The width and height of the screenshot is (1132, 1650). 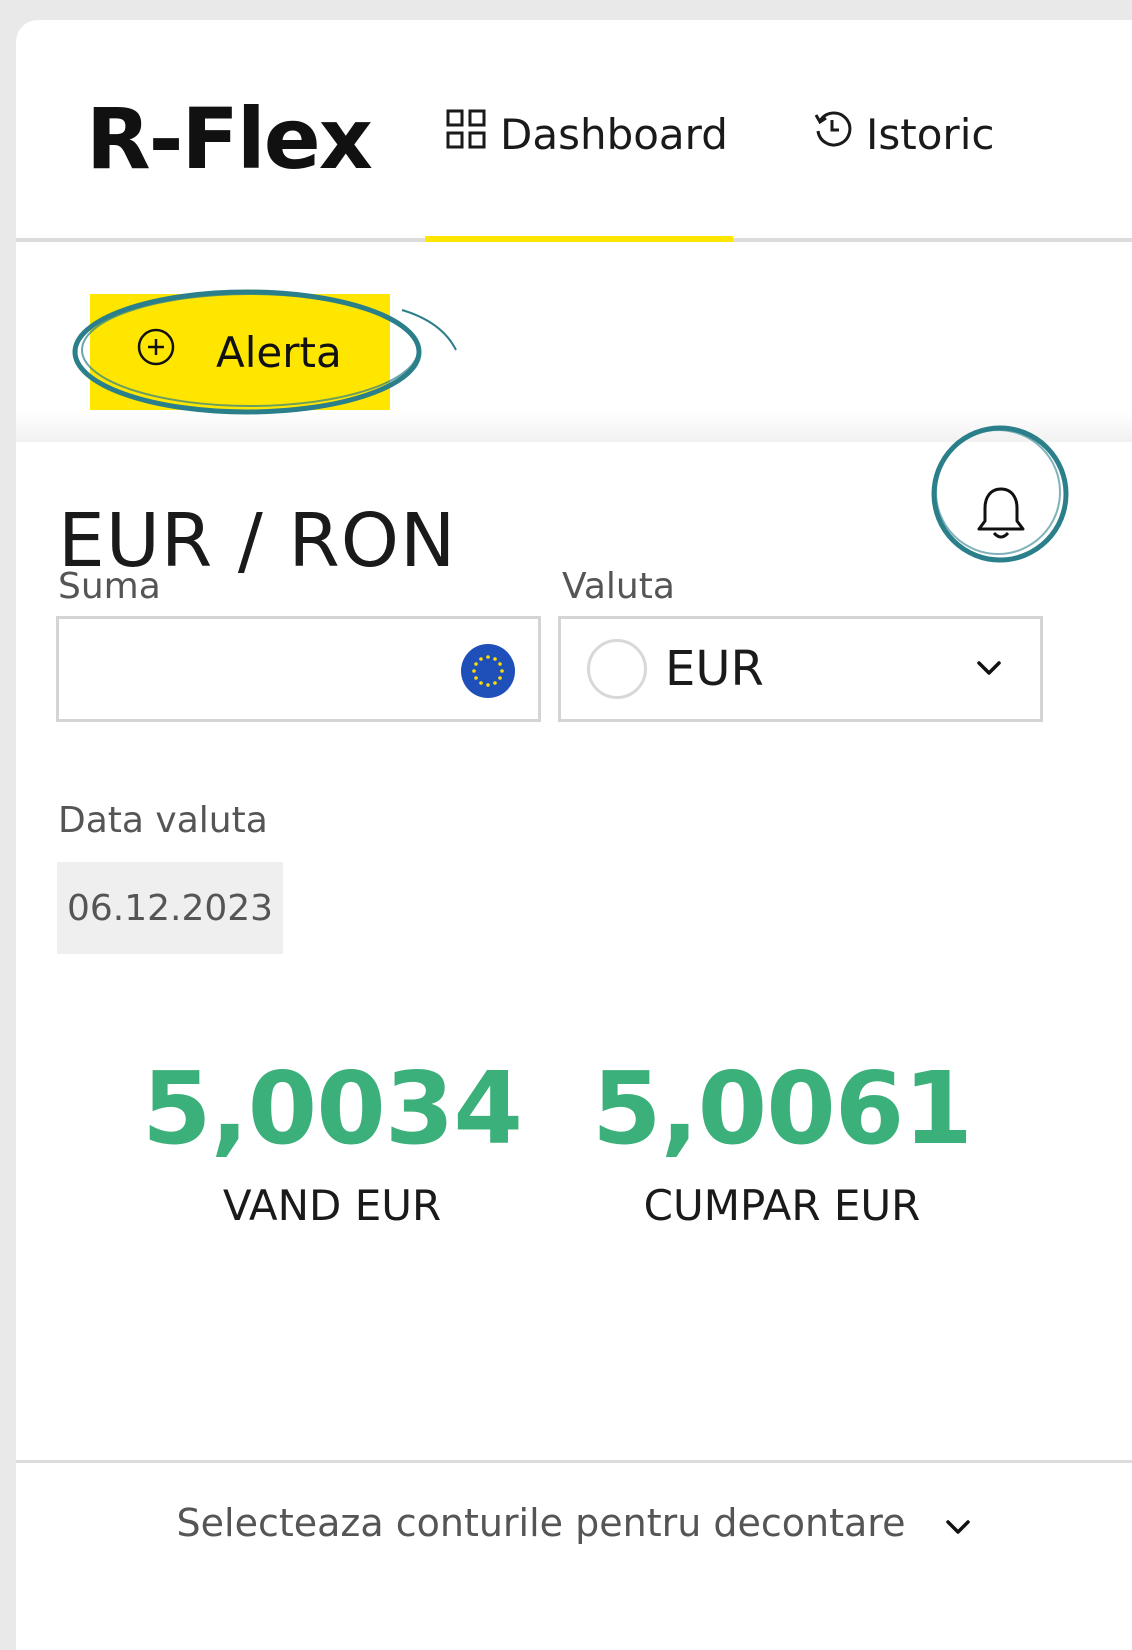 I want to click on value-date-value: 06.12.2023, so click(x=170, y=908).